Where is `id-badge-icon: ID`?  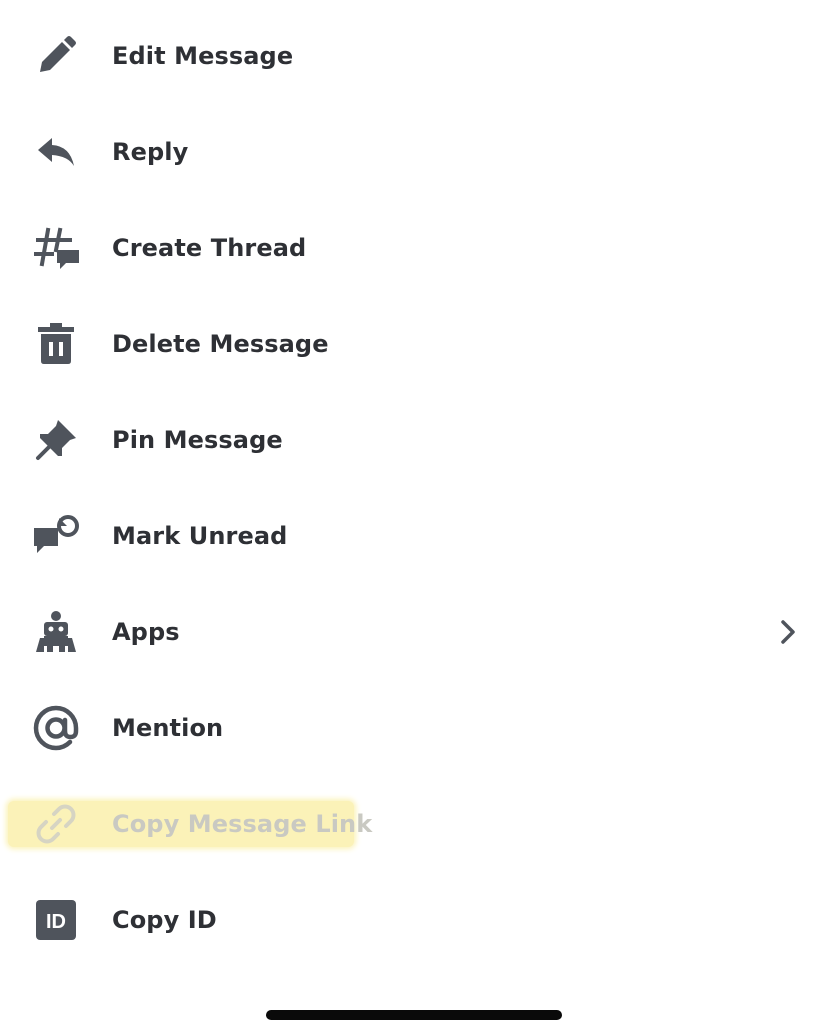
id-badge-icon: ID is located at coordinates (56, 920).